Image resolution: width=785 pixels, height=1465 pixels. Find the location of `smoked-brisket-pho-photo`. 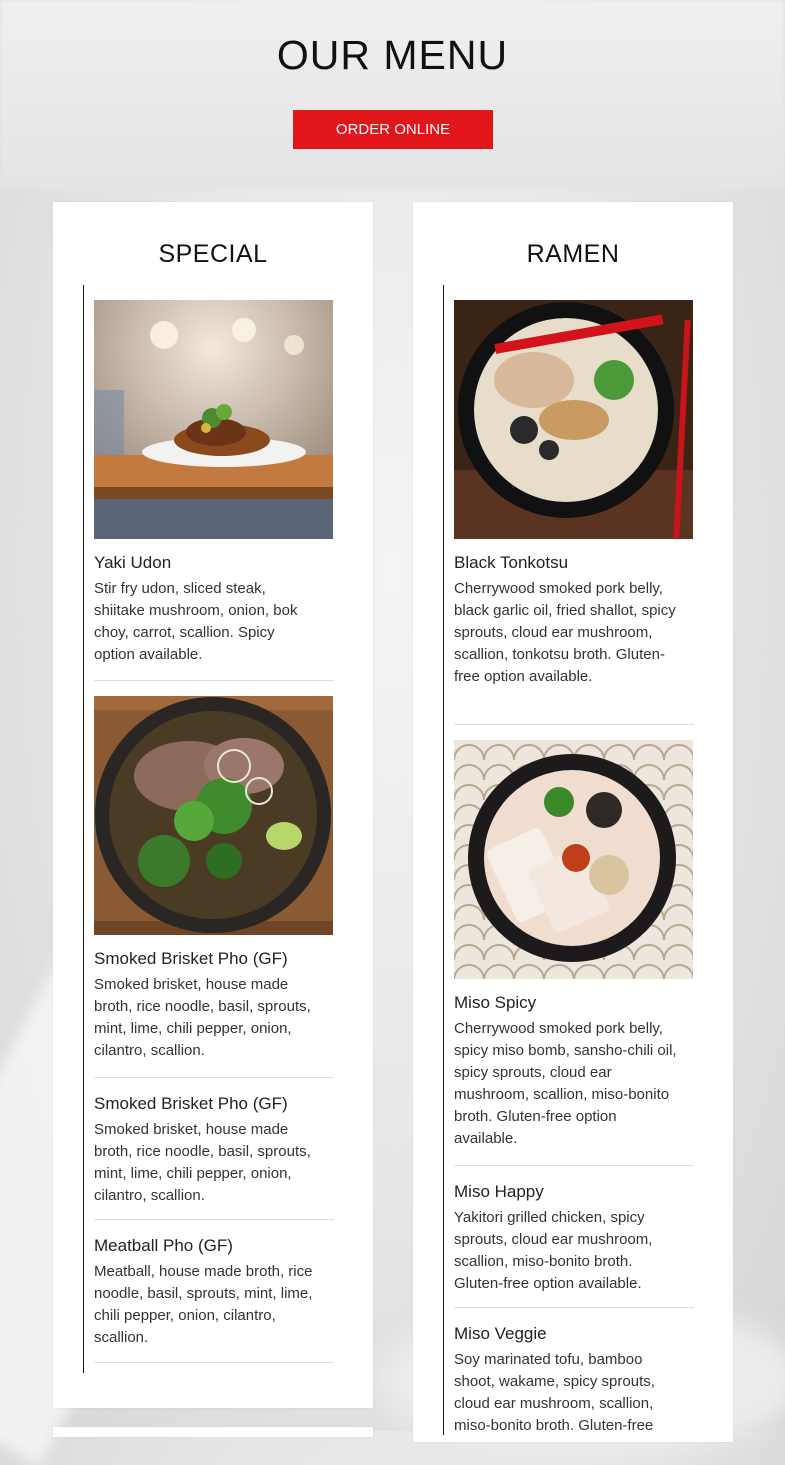

smoked-brisket-pho-photo is located at coordinates (213, 815).